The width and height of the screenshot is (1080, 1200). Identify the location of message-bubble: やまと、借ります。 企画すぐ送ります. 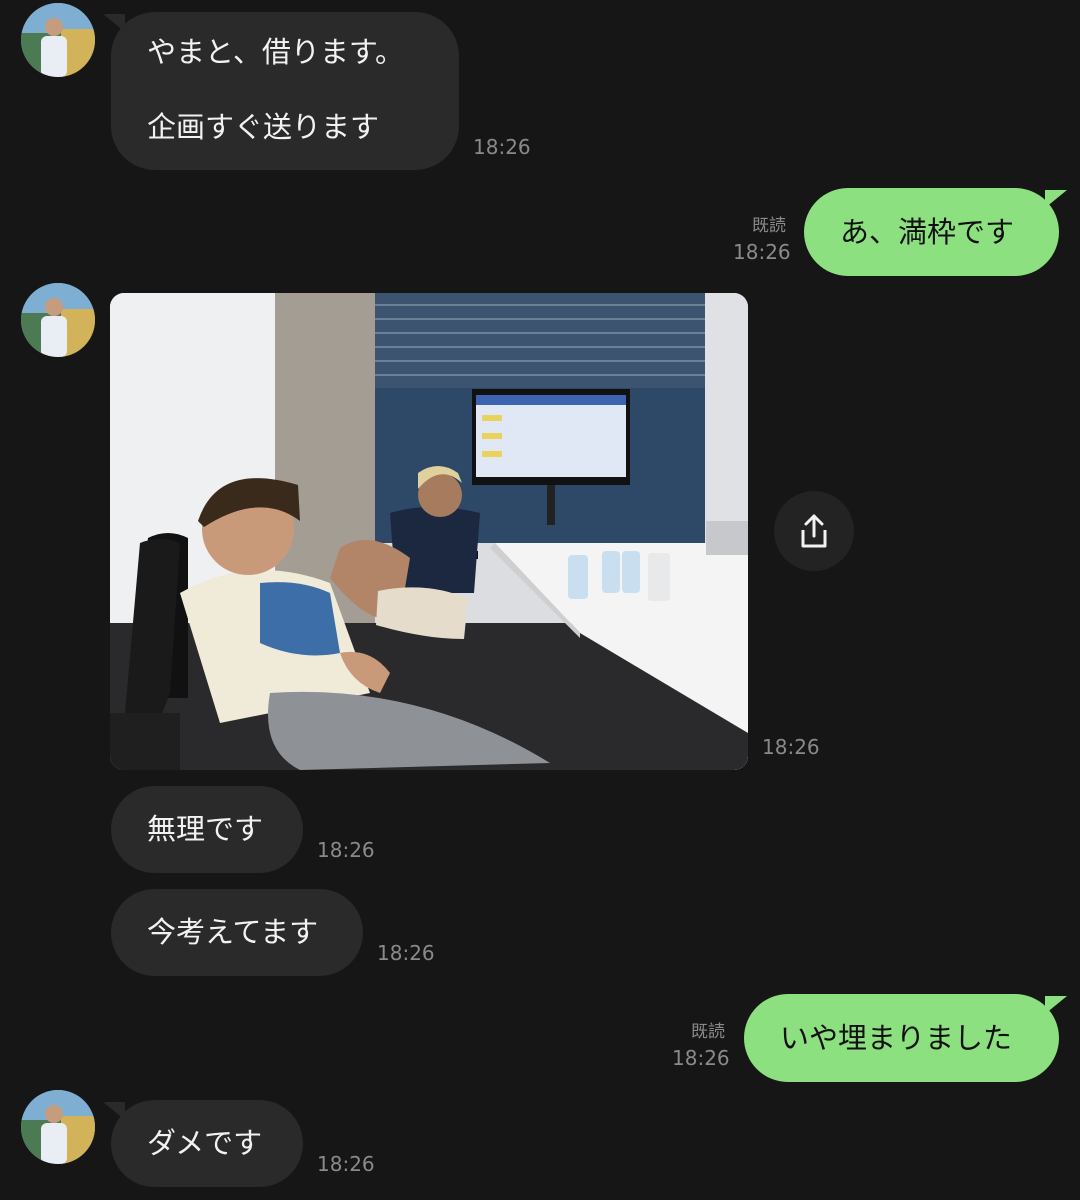
(285, 91).